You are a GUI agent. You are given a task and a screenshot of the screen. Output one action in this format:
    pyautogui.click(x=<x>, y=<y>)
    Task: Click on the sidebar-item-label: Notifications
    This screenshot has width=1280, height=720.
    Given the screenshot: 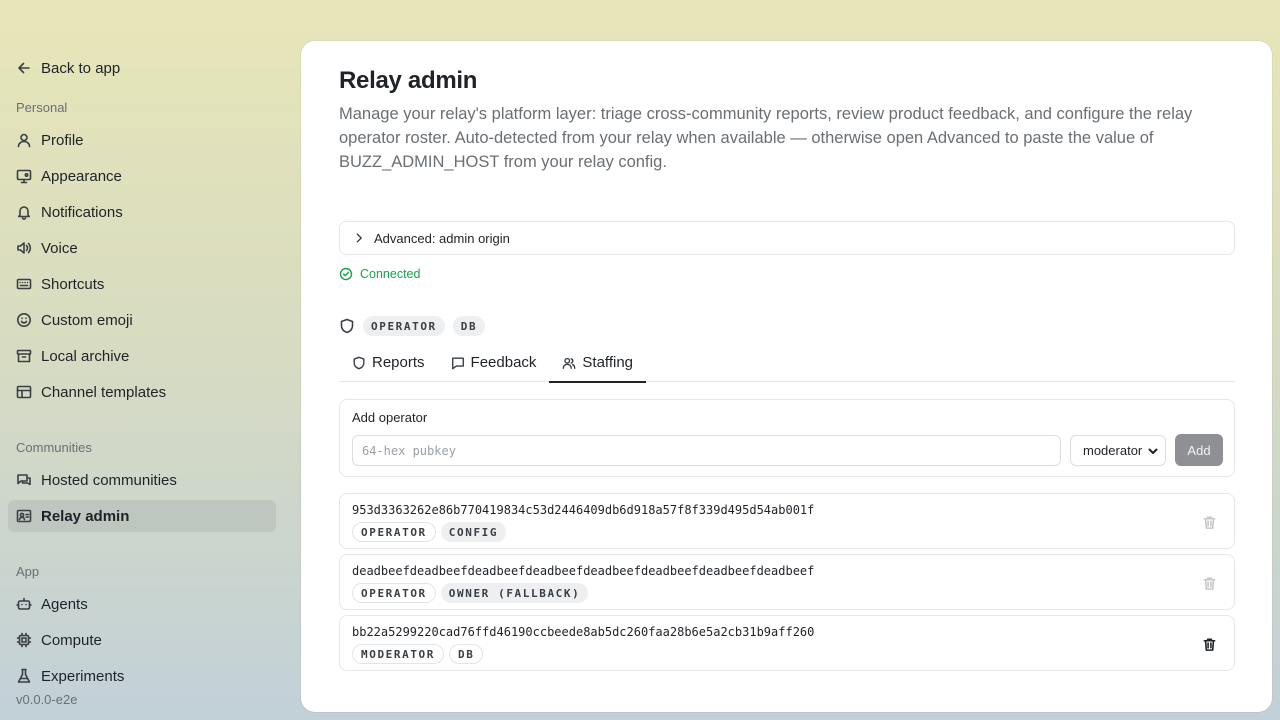 What is the action you would take?
    pyautogui.click(x=82, y=212)
    